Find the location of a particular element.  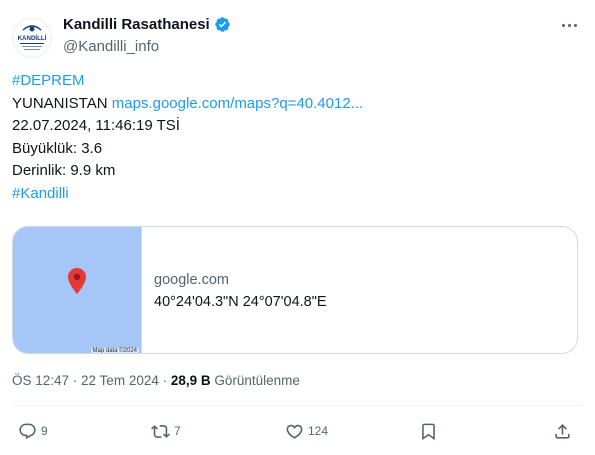

kandilli-logo-icon: KANDİLLİ is located at coordinates (32, 38).